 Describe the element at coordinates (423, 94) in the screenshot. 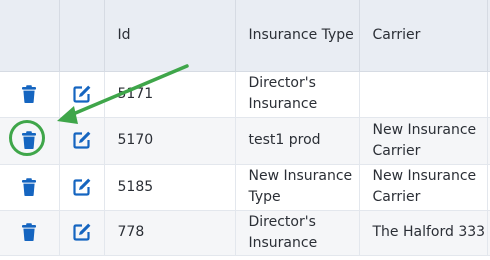

I see `cell-carrier` at that location.